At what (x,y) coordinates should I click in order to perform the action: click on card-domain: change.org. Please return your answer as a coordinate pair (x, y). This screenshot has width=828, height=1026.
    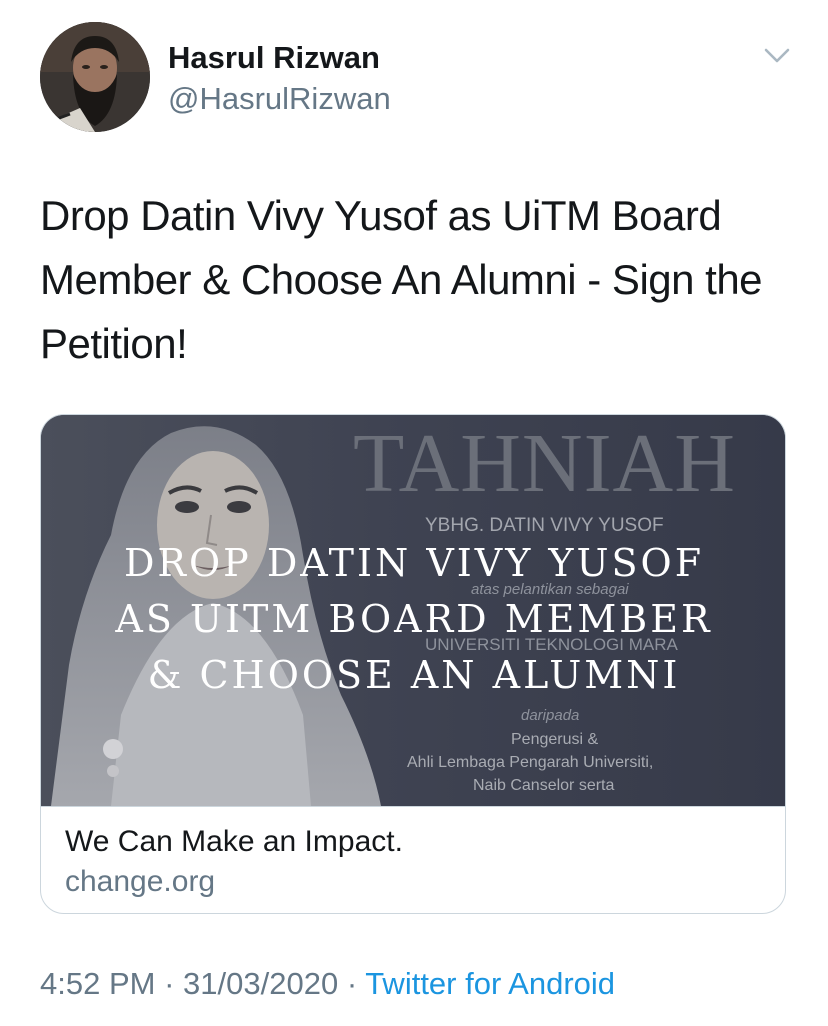
    Looking at the image, I should click on (140, 881).